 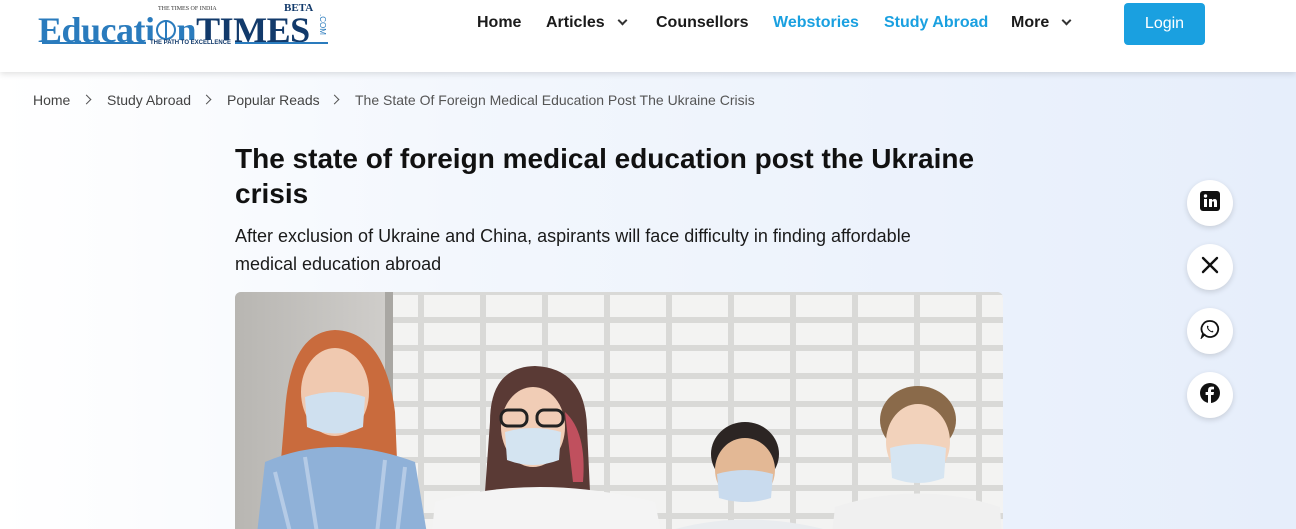 I want to click on nav-more: More, so click(x=1041, y=23).